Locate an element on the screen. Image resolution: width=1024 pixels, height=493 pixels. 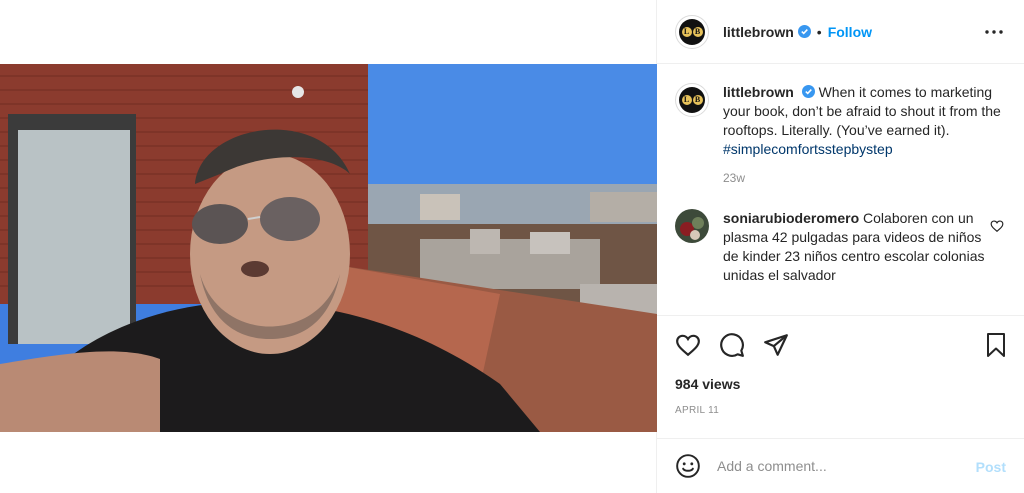
paper-plane-icon is located at coordinates (776, 345).